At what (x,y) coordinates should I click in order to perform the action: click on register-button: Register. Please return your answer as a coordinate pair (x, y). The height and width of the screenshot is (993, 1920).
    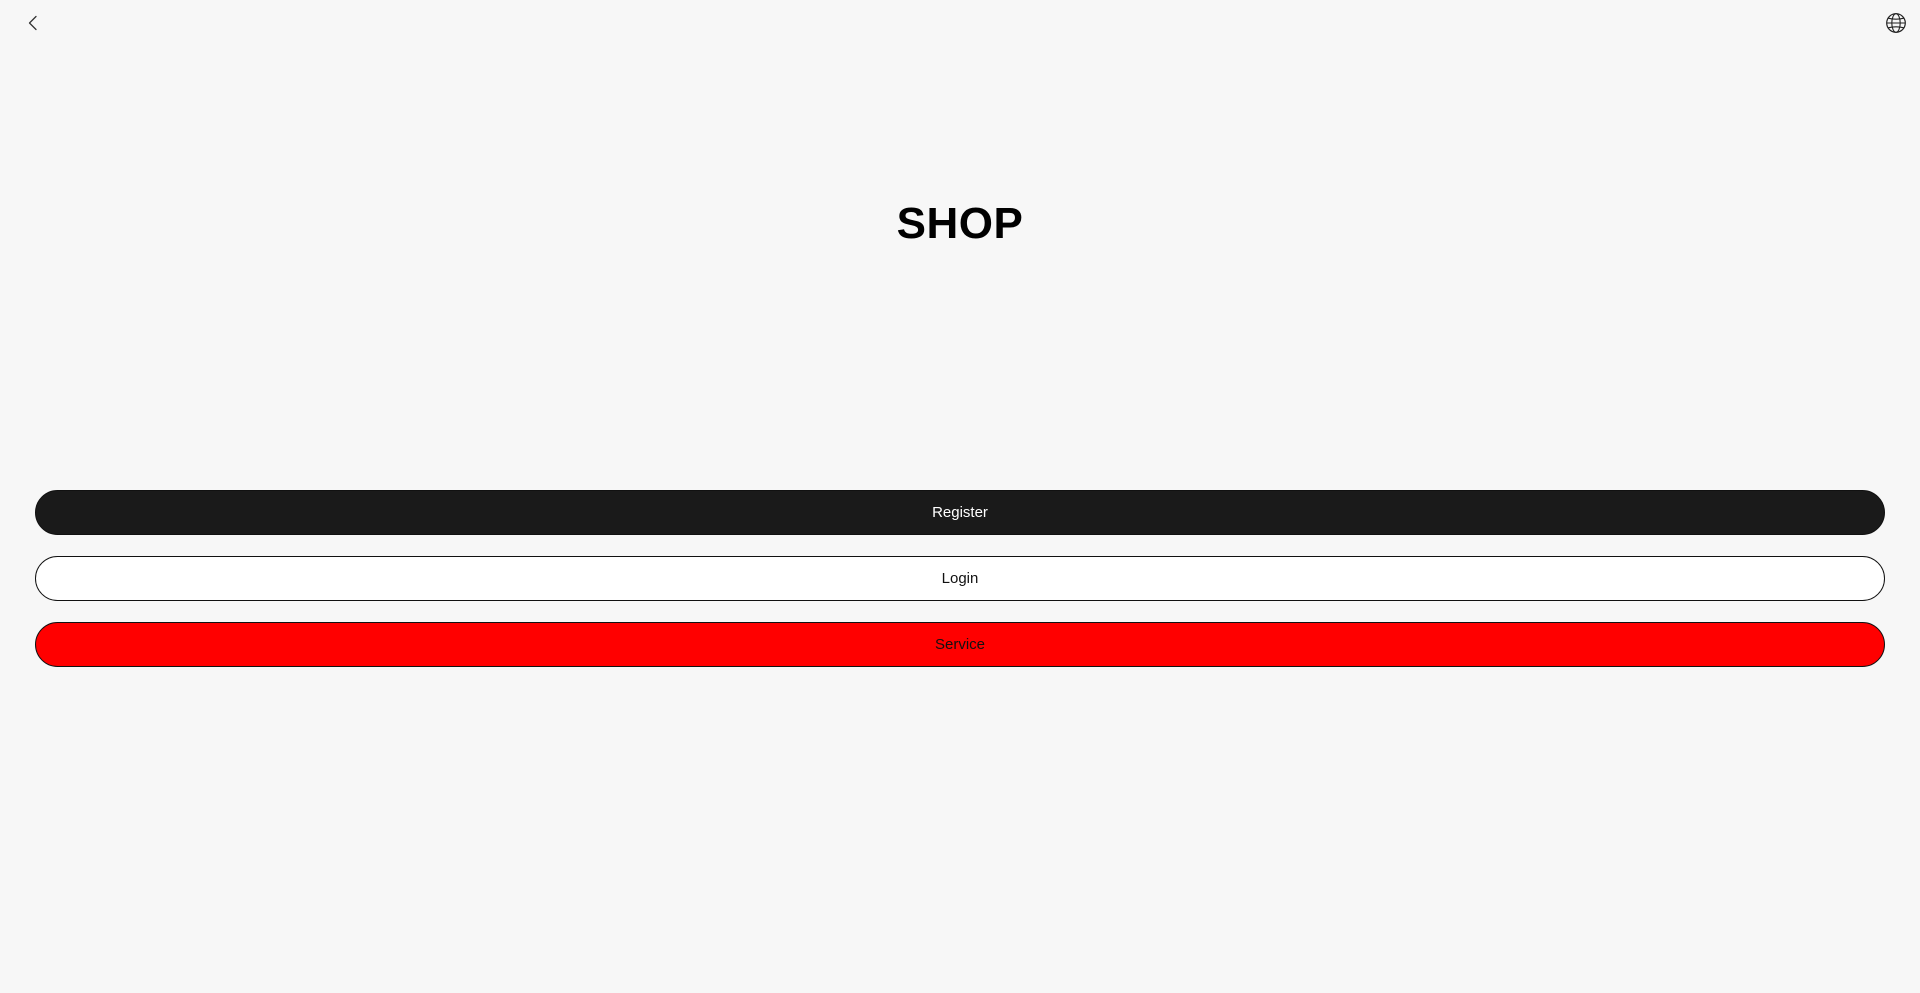
    Looking at the image, I should click on (960, 512).